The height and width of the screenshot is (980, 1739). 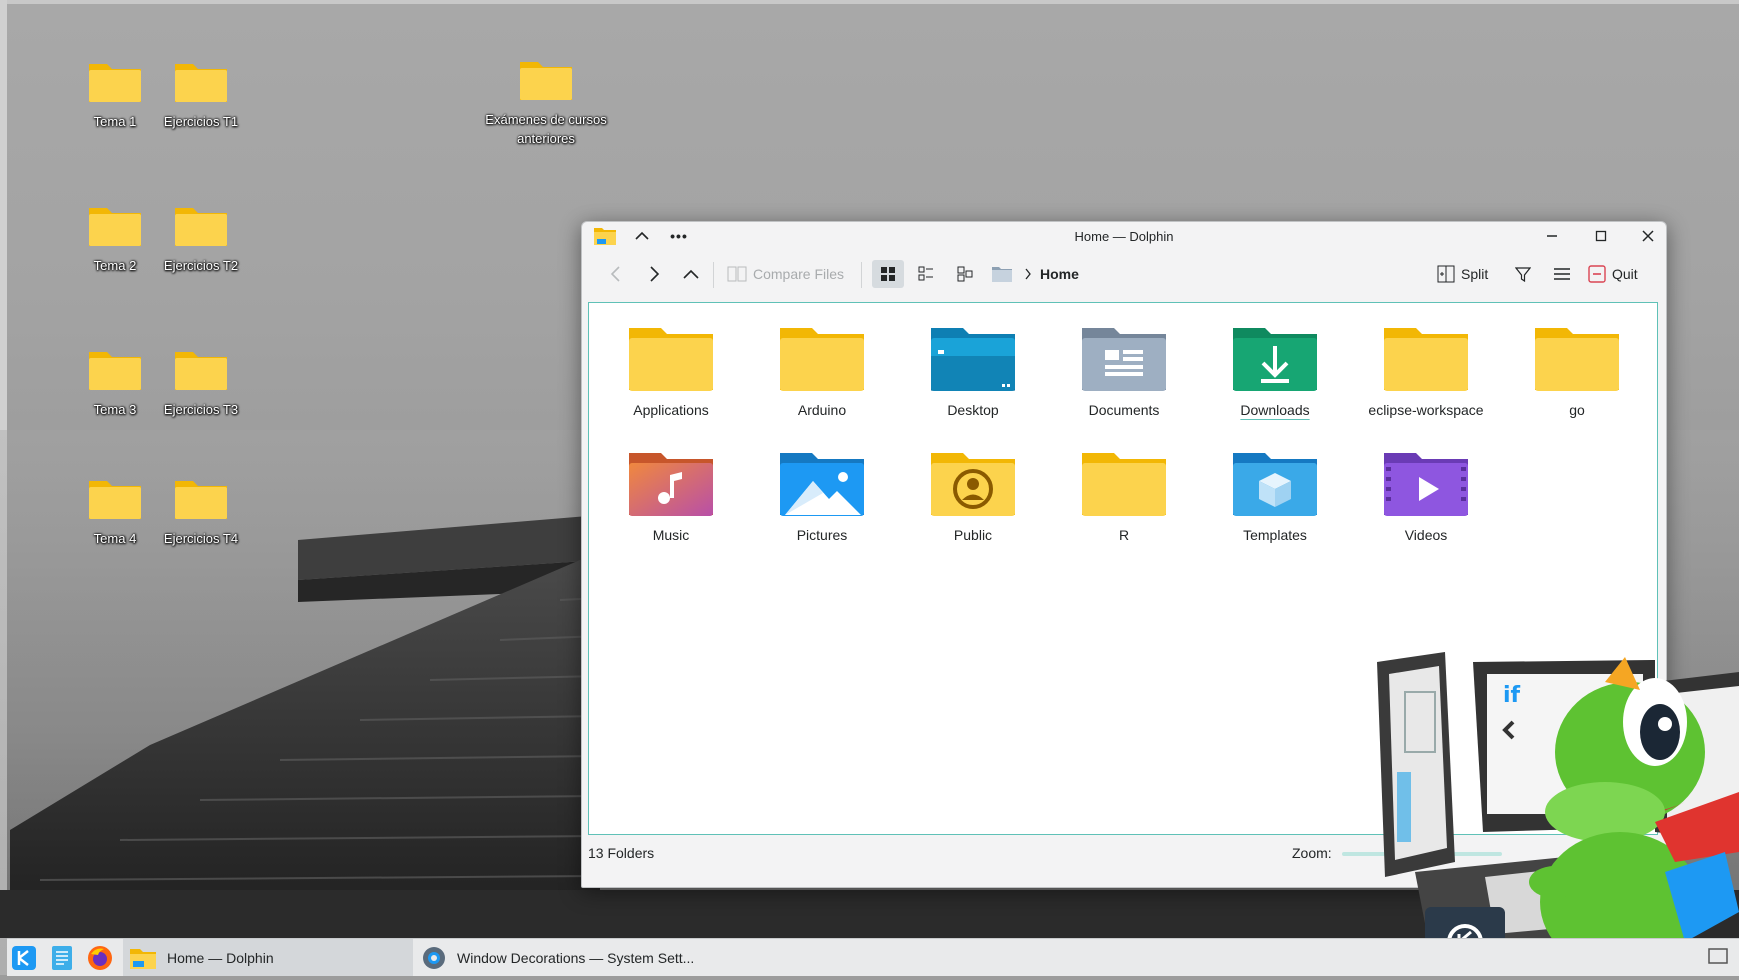 I want to click on up-button, so click(x=691, y=274).